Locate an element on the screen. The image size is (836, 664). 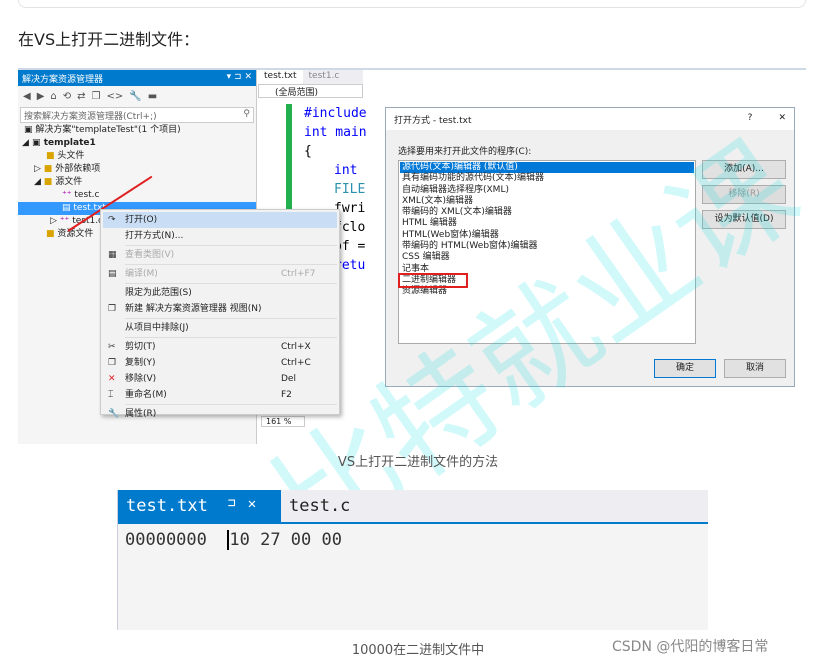
csdn-watermark: CSDN @代阳的博客日常 is located at coordinates (690, 647).